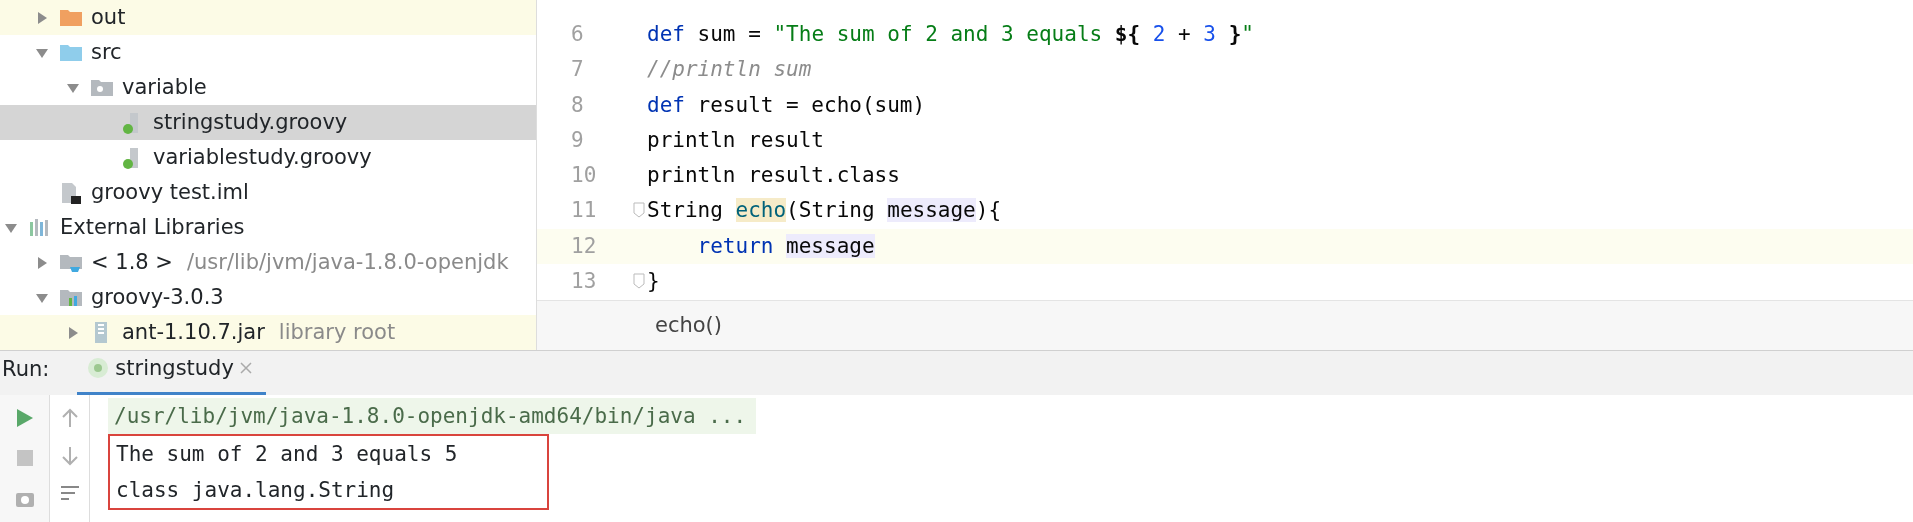 Image resolution: width=1913 pixels, height=522 pixels. I want to click on tree-row: External Libraries, so click(268, 227).